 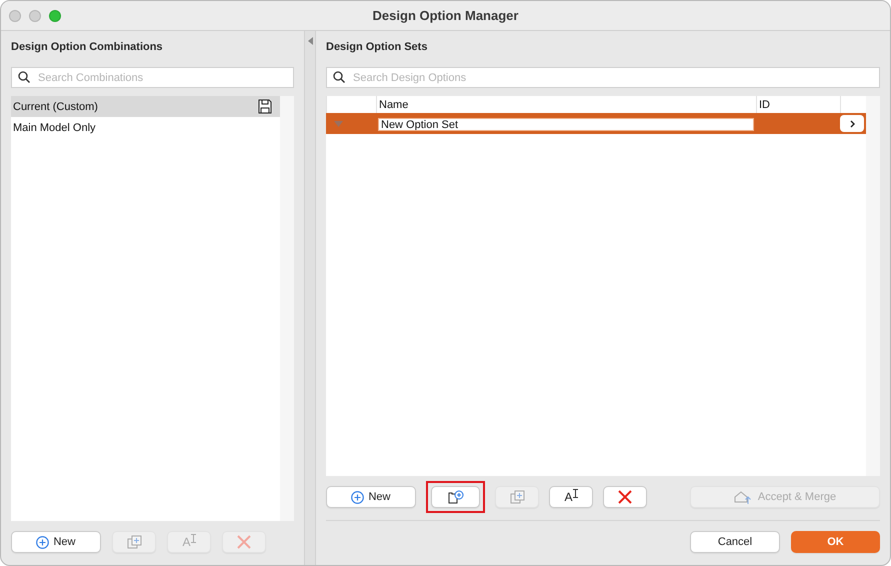 I want to click on rename-button: A, so click(x=571, y=497).